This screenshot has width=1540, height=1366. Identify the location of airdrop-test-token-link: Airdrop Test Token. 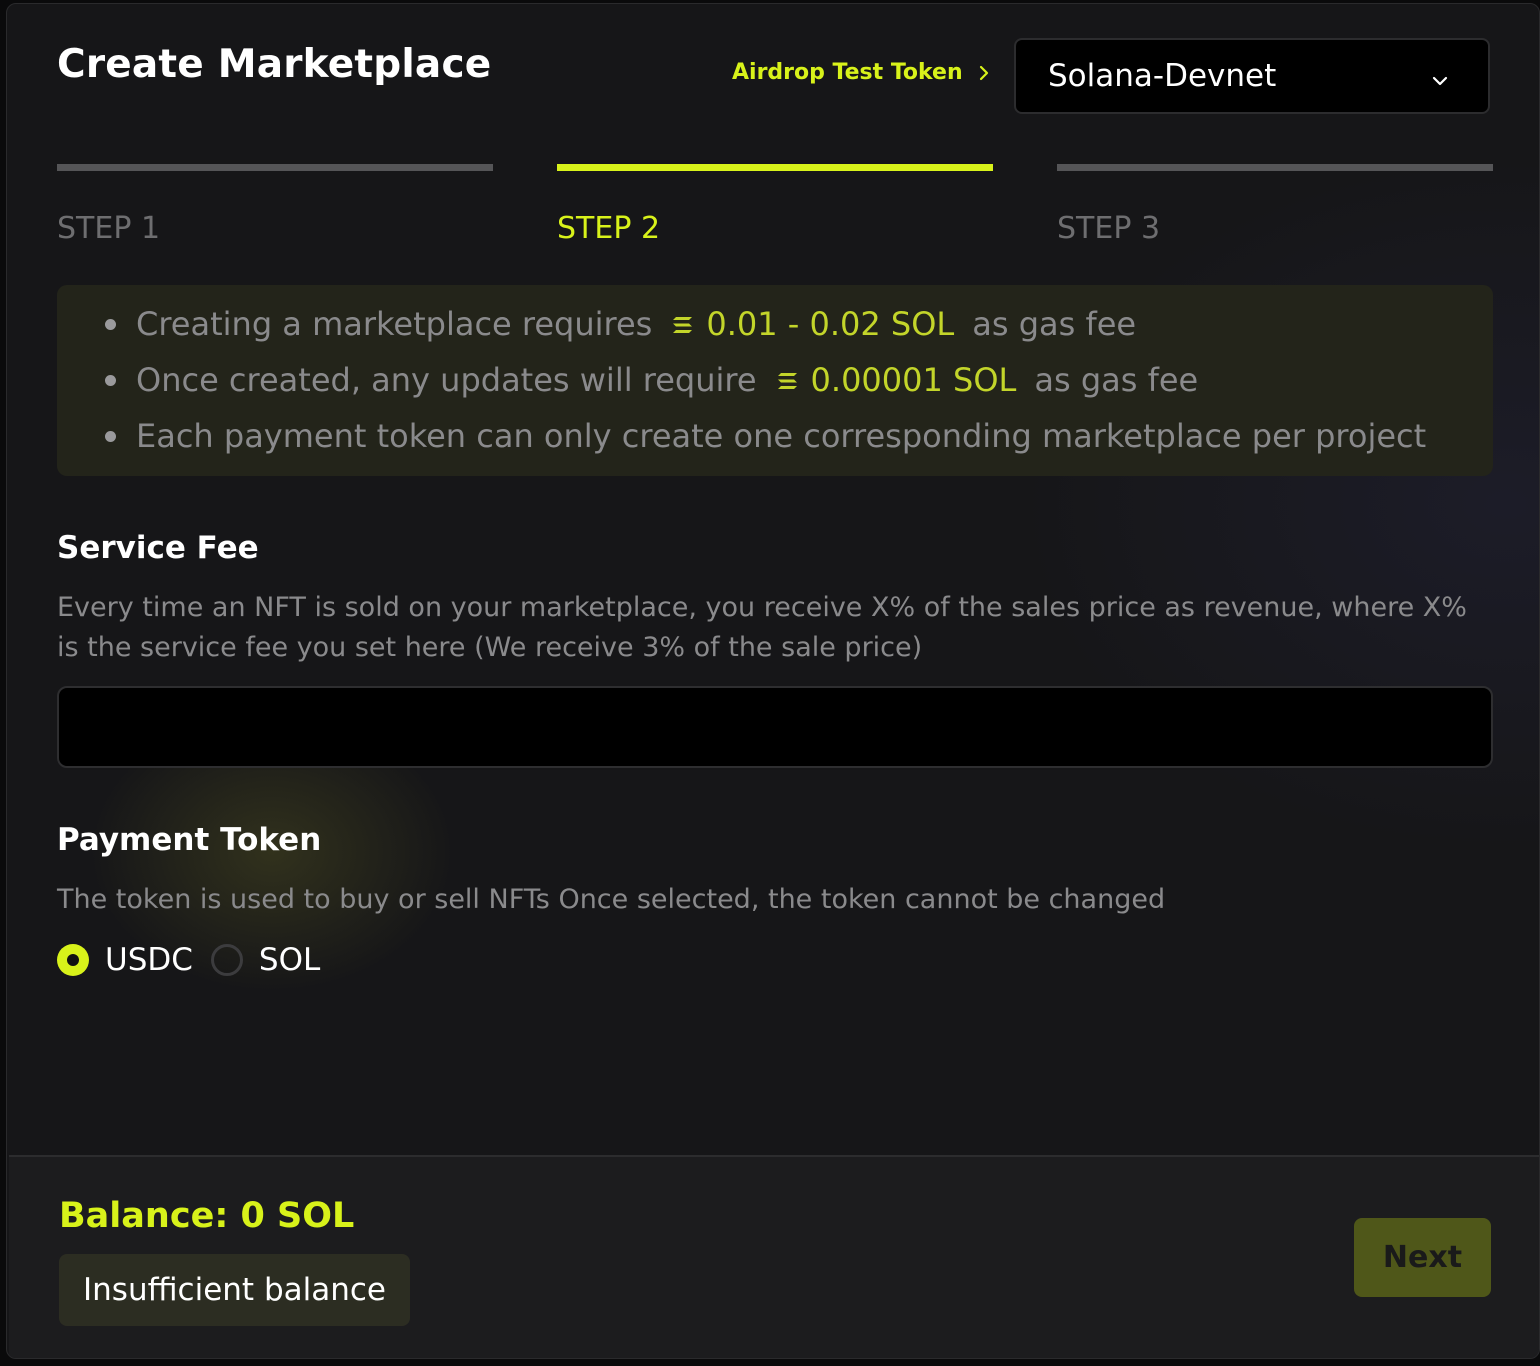
(860, 72).